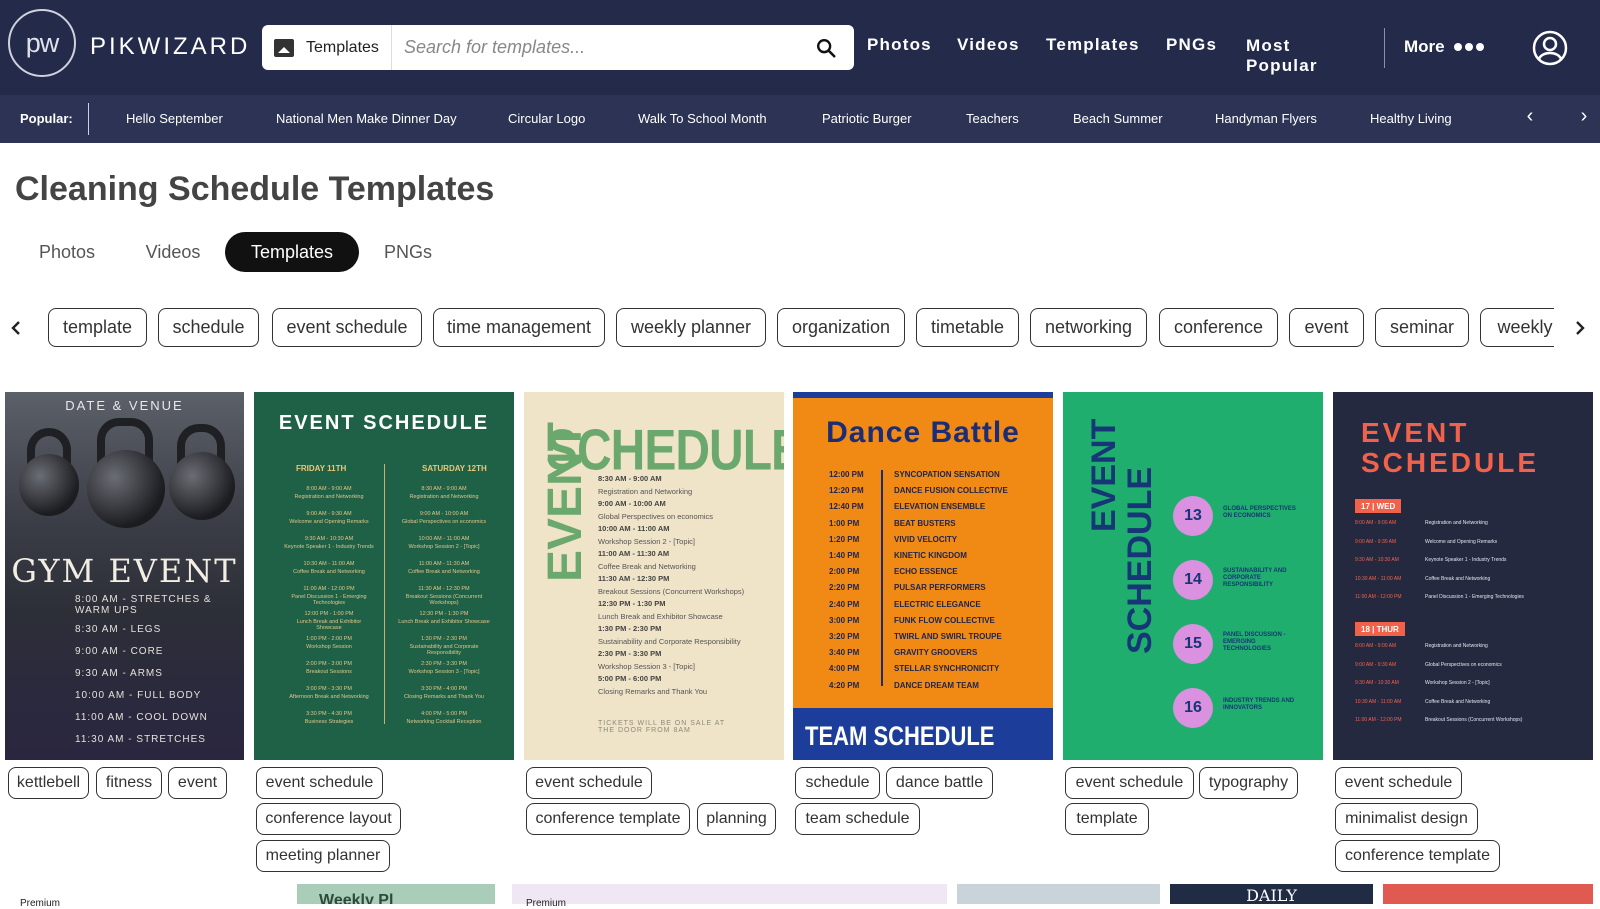  I want to click on logo-mark: pw, so click(42, 43).